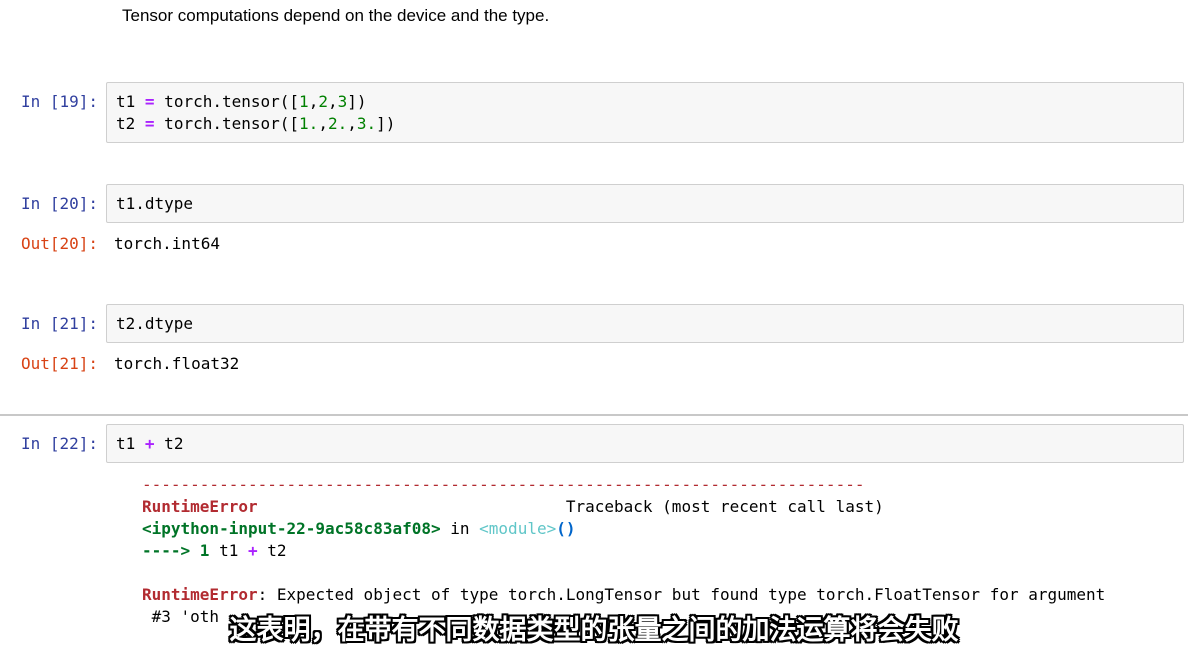 This screenshot has width=1188, height=652. I want to click on code-line: t2.dtype, so click(155, 323).